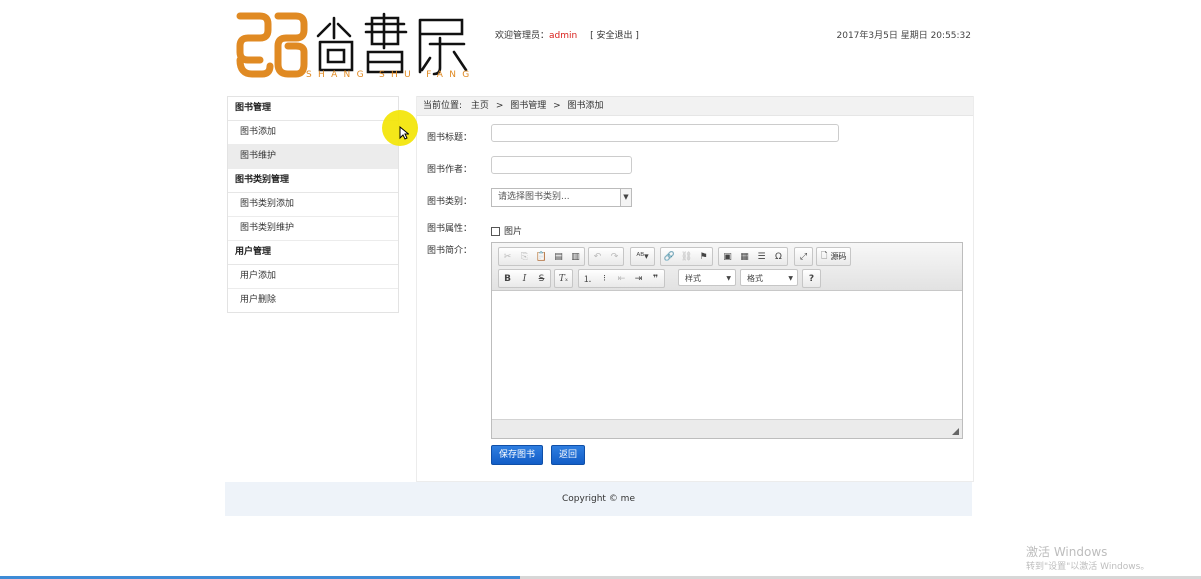 The height and width of the screenshot is (579, 1201). Describe the element at coordinates (313, 229) in the screenshot. I see `sidebar-item-maintain-categories: 图书类别维护` at that location.